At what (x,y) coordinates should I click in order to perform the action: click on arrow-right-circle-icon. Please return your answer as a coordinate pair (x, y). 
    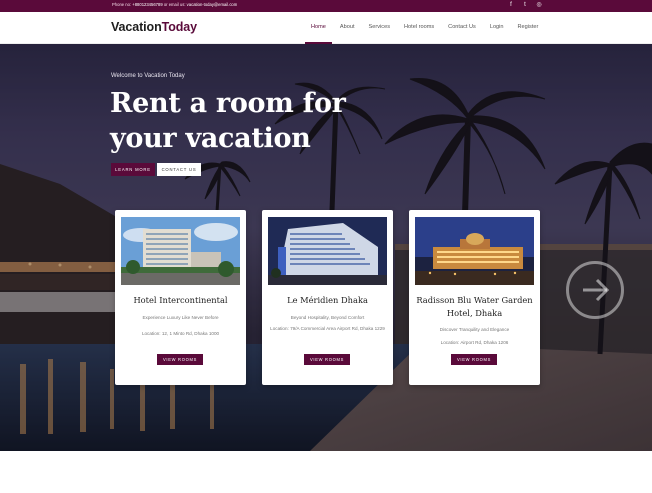
    Looking at the image, I should click on (595, 290).